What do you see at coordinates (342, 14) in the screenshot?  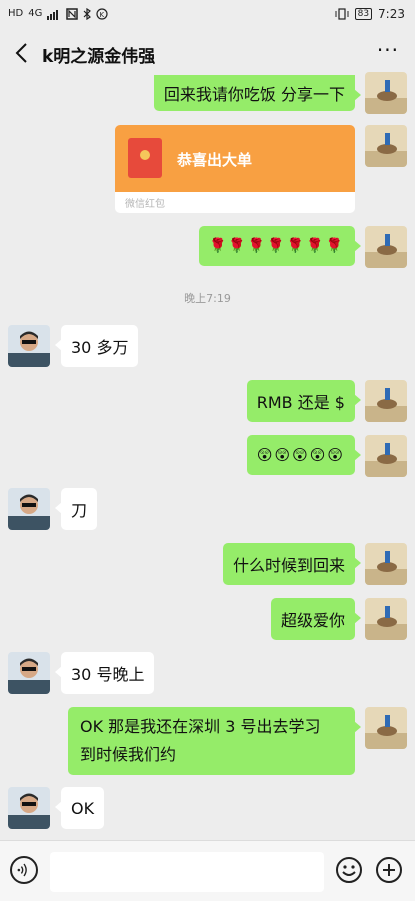 I see `vibrate-icon` at bounding box center [342, 14].